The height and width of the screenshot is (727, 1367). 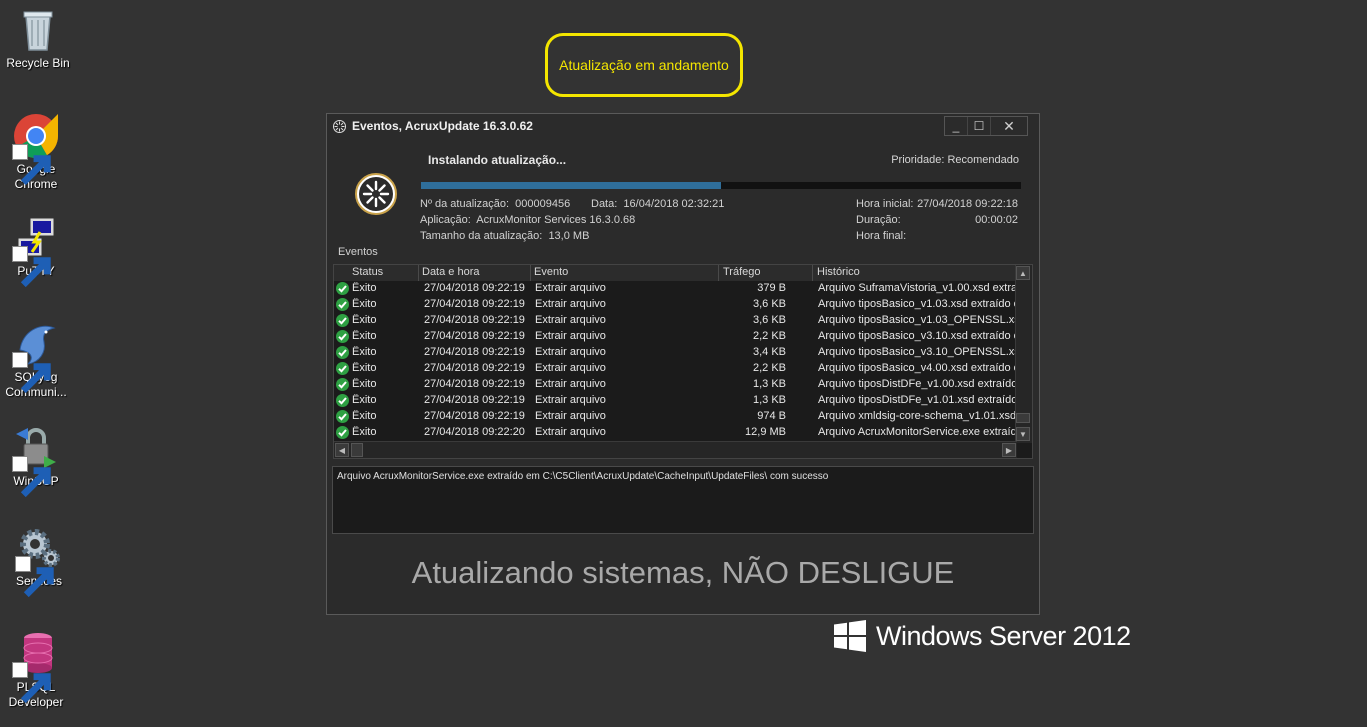 I want to click on cell-history: Arquivo tiposBasico_v1.03.xsd extraído e, so click(x=917, y=304).